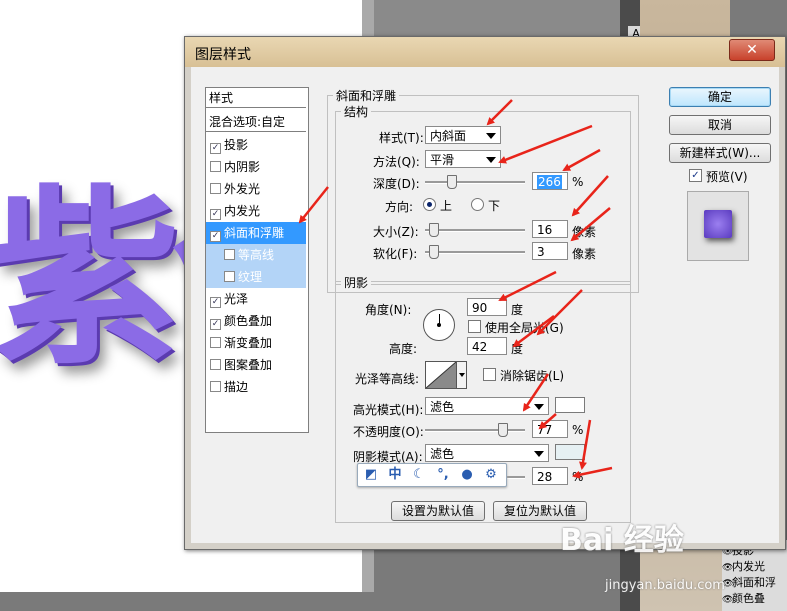 The width and height of the screenshot is (787, 611). I want to click on dialog-titlebar: 图层样式 ✕, so click(485, 52).